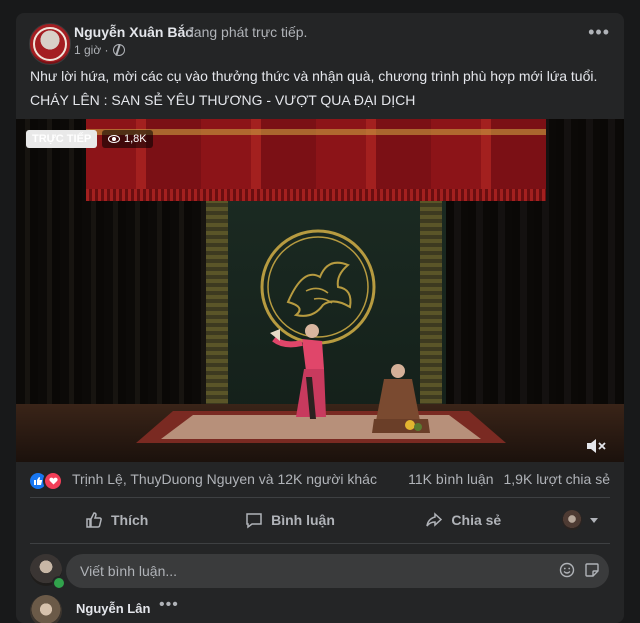 The width and height of the screenshot is (640, 623). I want to click on viewer-count-value: 1,8K, so click(135, 139).